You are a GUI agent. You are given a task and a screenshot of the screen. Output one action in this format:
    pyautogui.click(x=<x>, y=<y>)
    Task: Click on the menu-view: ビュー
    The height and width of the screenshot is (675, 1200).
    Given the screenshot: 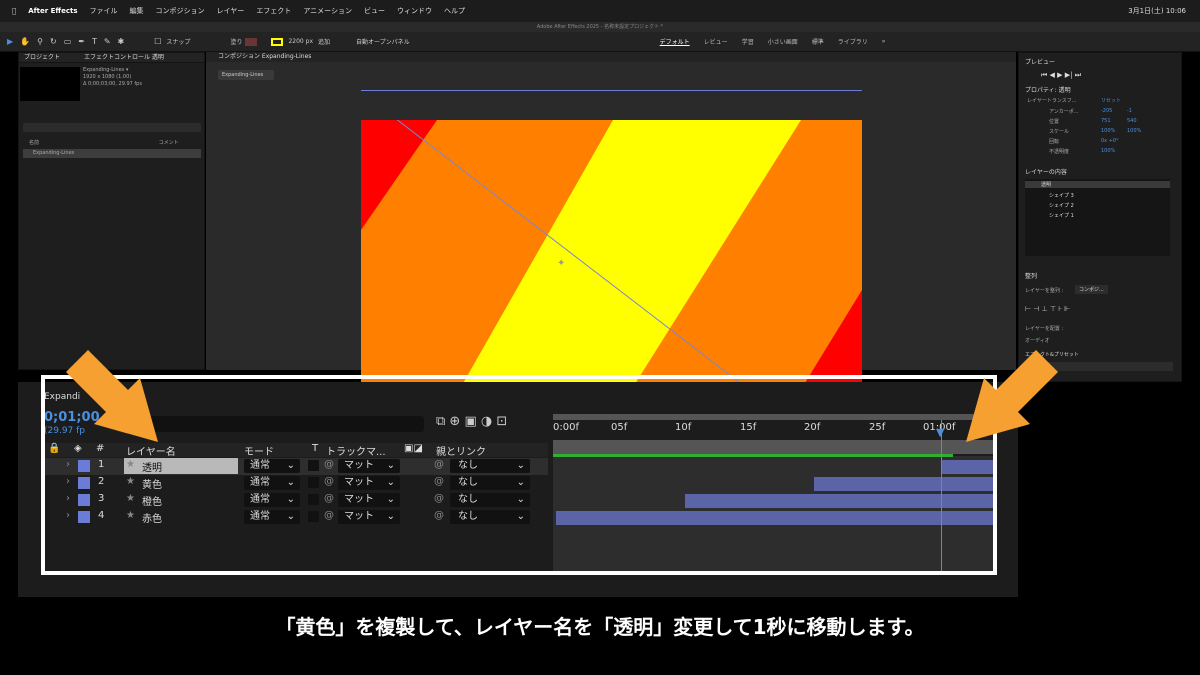 What is the action you would take?
    pyautogui.click(x=374, y=11)
    